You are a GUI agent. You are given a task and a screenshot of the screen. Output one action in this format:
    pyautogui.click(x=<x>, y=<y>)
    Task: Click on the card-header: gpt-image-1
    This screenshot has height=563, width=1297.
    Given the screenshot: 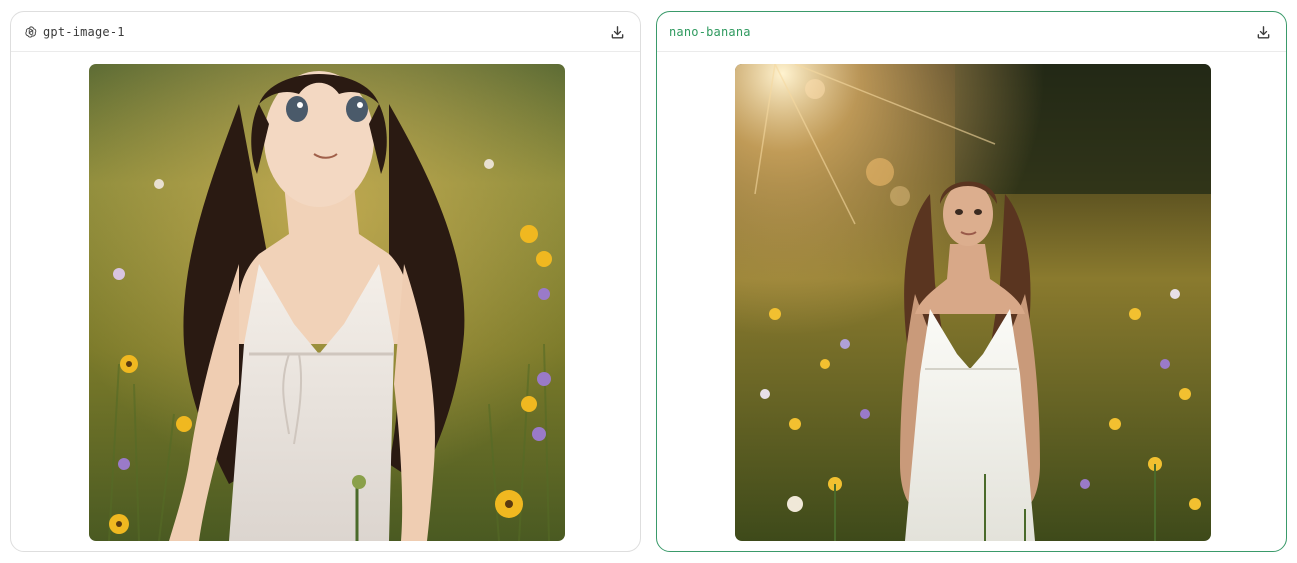 What is the action you would take?
    pyautogui.click(x=325, y=32)
    